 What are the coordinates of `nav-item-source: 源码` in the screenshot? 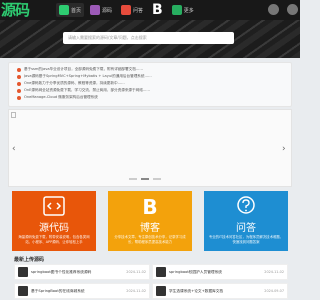 It's located at (101, 10).